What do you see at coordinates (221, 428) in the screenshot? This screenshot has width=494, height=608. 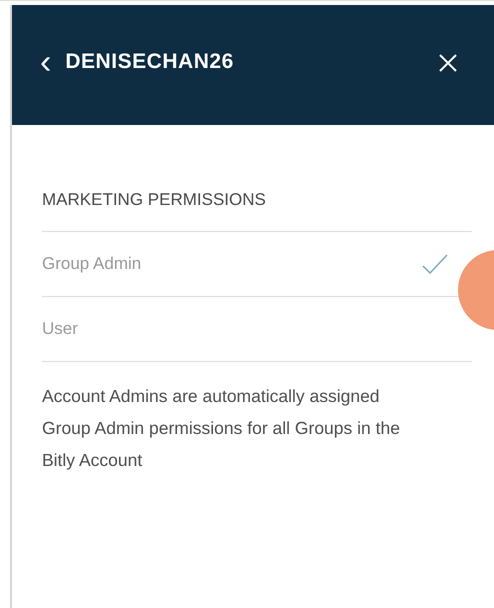 I see `info-text: Account Admins are automatically assigned Group Admin permissions for all Groups in the Bitly Account` at bounding box center [221, 428].